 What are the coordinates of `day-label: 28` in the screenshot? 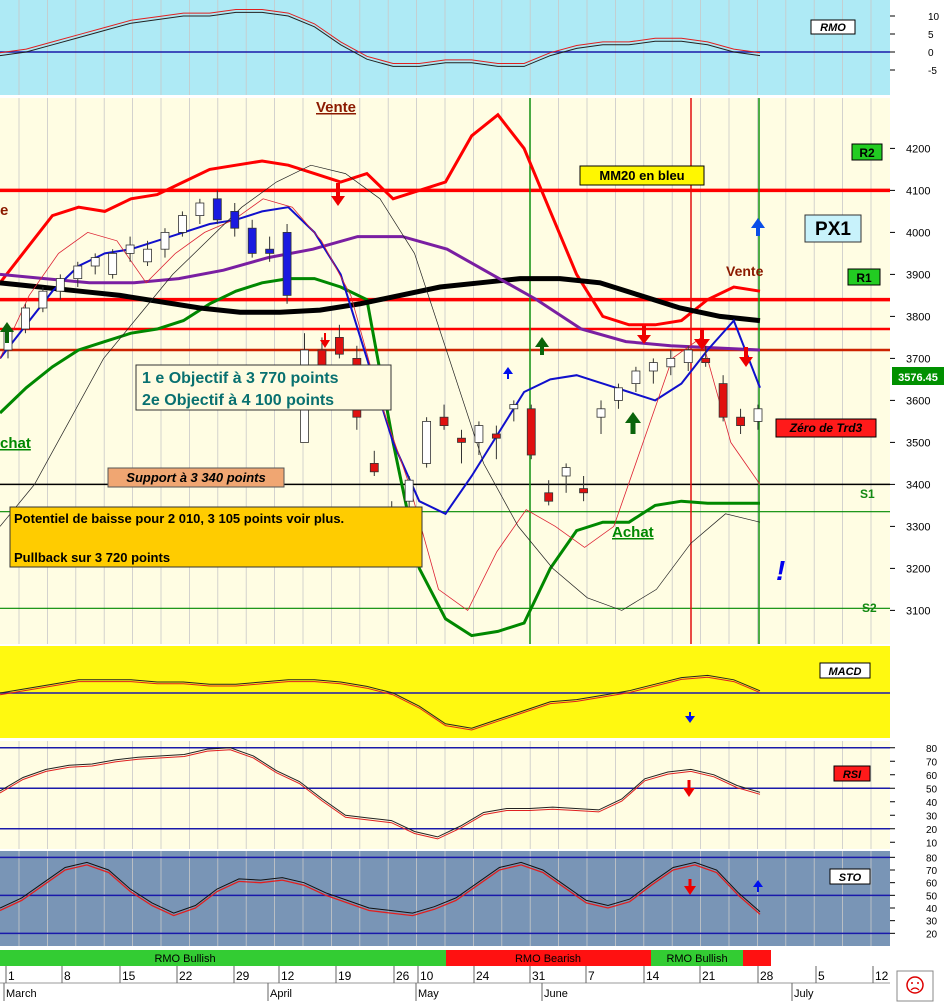 It's located at (767, 976).